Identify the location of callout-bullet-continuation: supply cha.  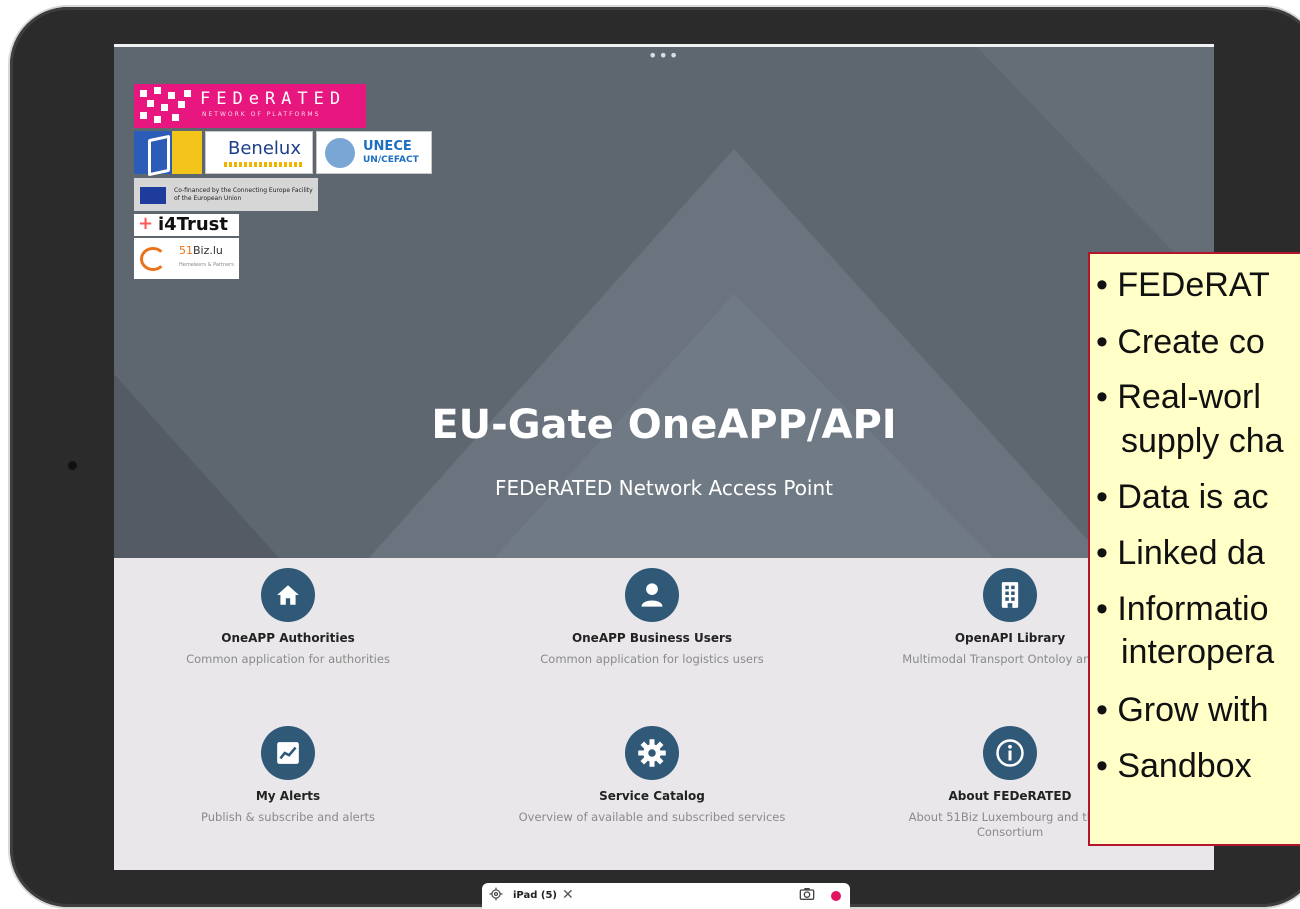
(1202, 441).